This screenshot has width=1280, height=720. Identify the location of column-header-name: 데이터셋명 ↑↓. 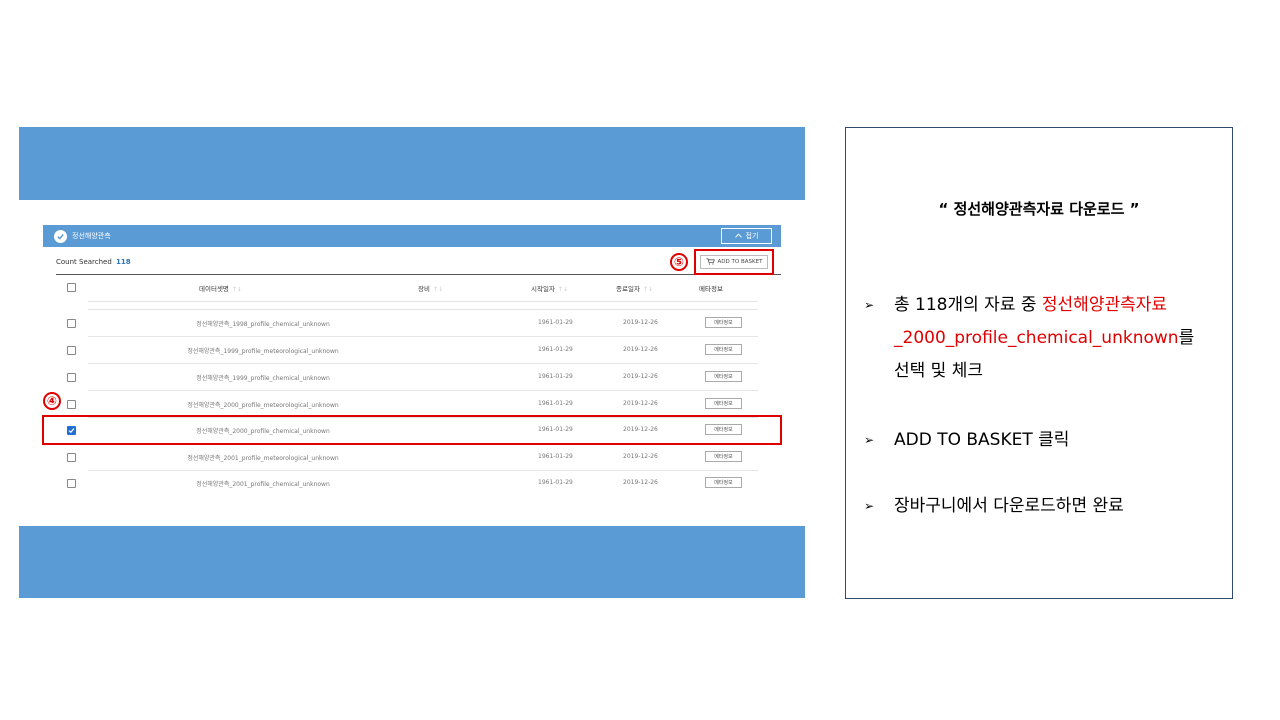
(220, 288).